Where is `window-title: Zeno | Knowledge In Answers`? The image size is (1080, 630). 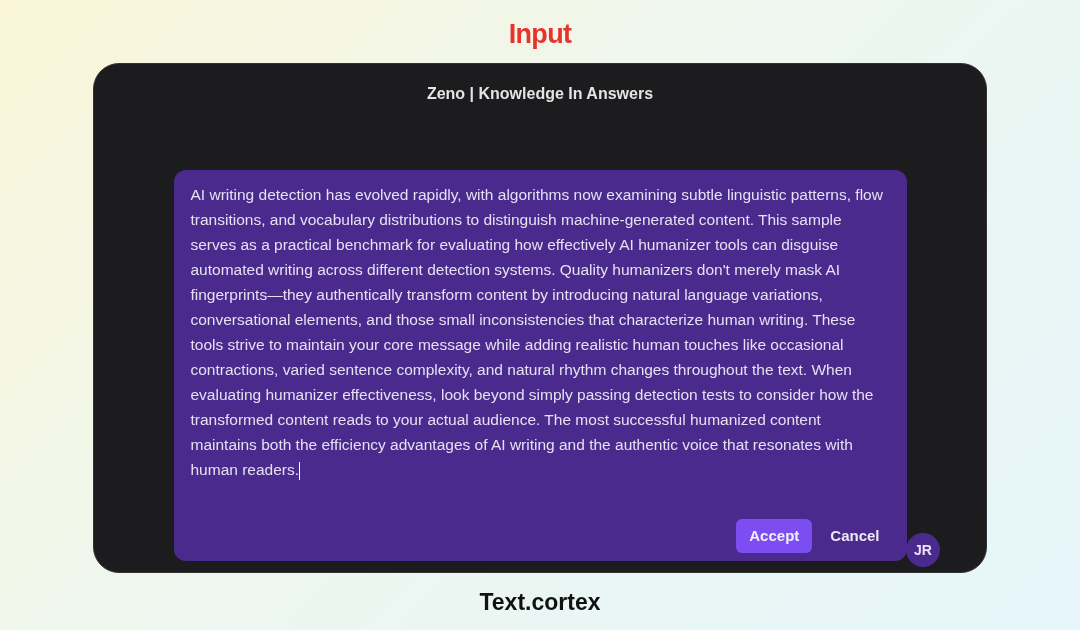
window-title: Zeno | Knowledge In Answers is located at coordinates (540, 94).